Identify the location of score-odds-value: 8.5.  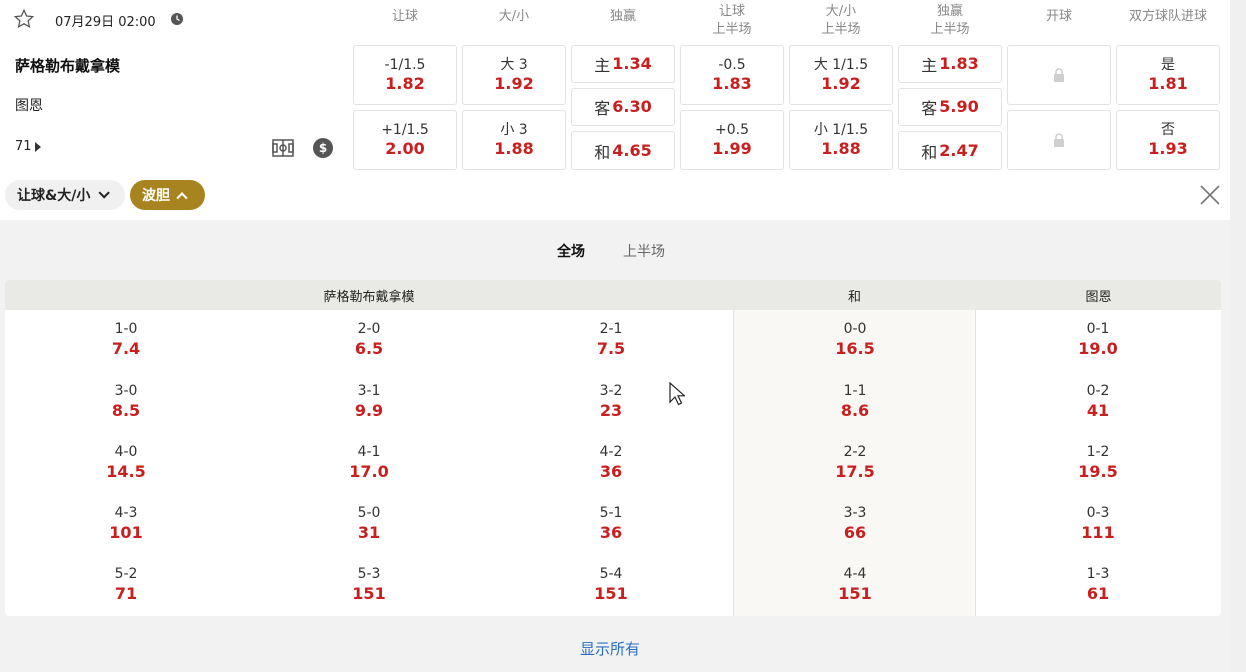
(126, 410).